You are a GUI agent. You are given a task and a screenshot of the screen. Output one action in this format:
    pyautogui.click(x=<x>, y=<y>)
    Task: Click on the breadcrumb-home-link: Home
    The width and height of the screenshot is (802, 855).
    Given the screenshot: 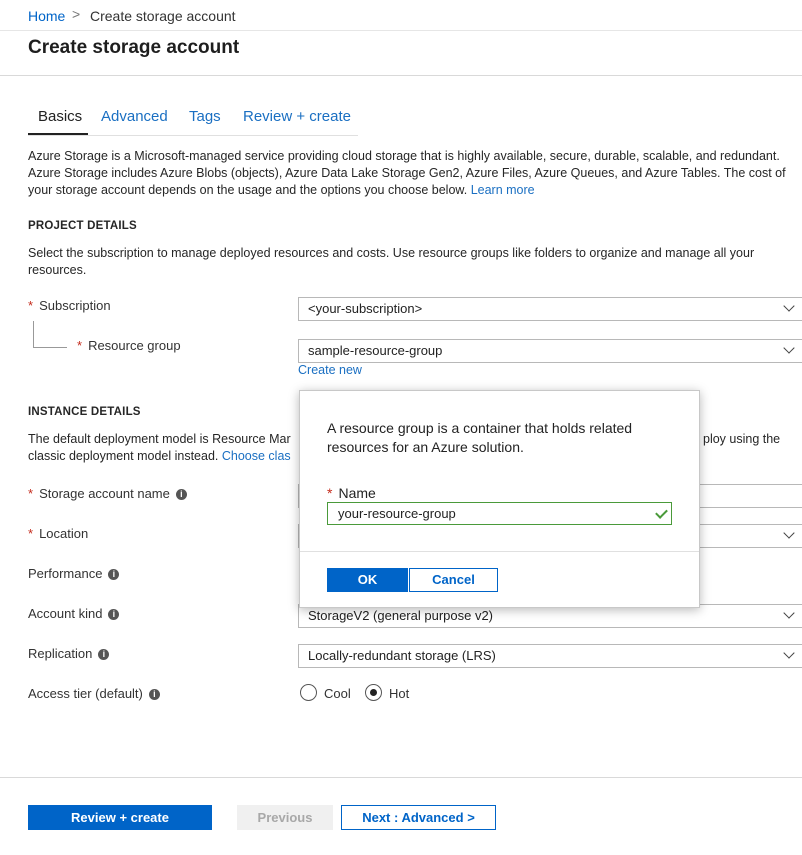 What is the action you would take?
    pyautogui.click(x=46, y=16)
    